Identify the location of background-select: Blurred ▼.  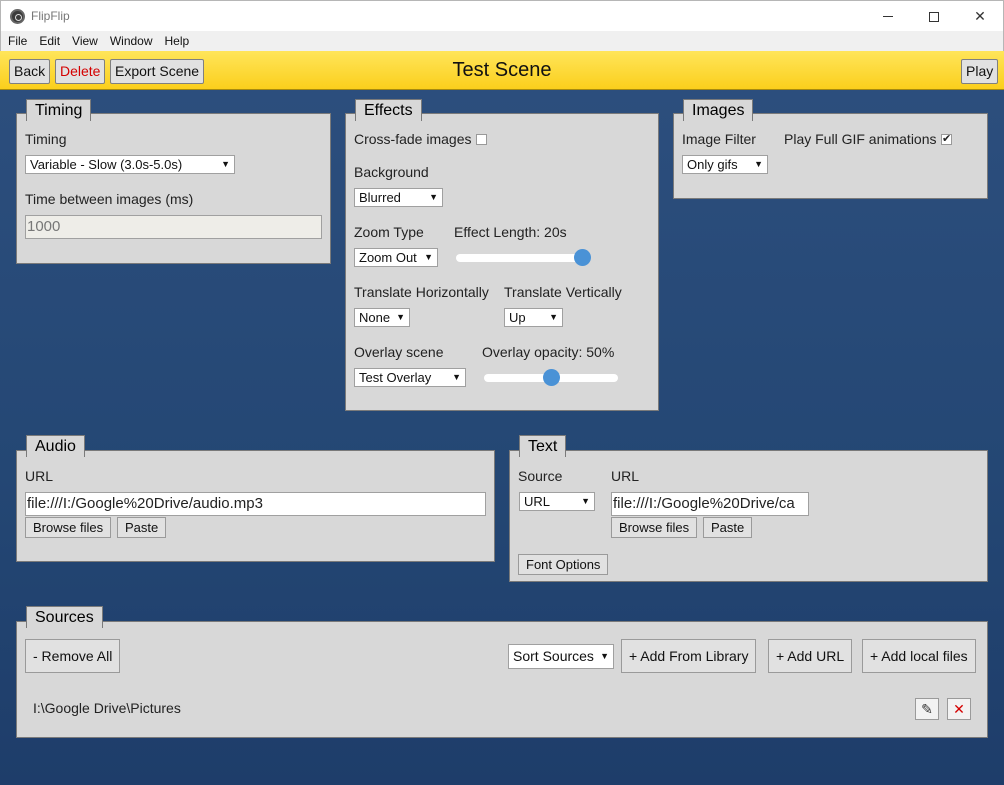
(398, 197).